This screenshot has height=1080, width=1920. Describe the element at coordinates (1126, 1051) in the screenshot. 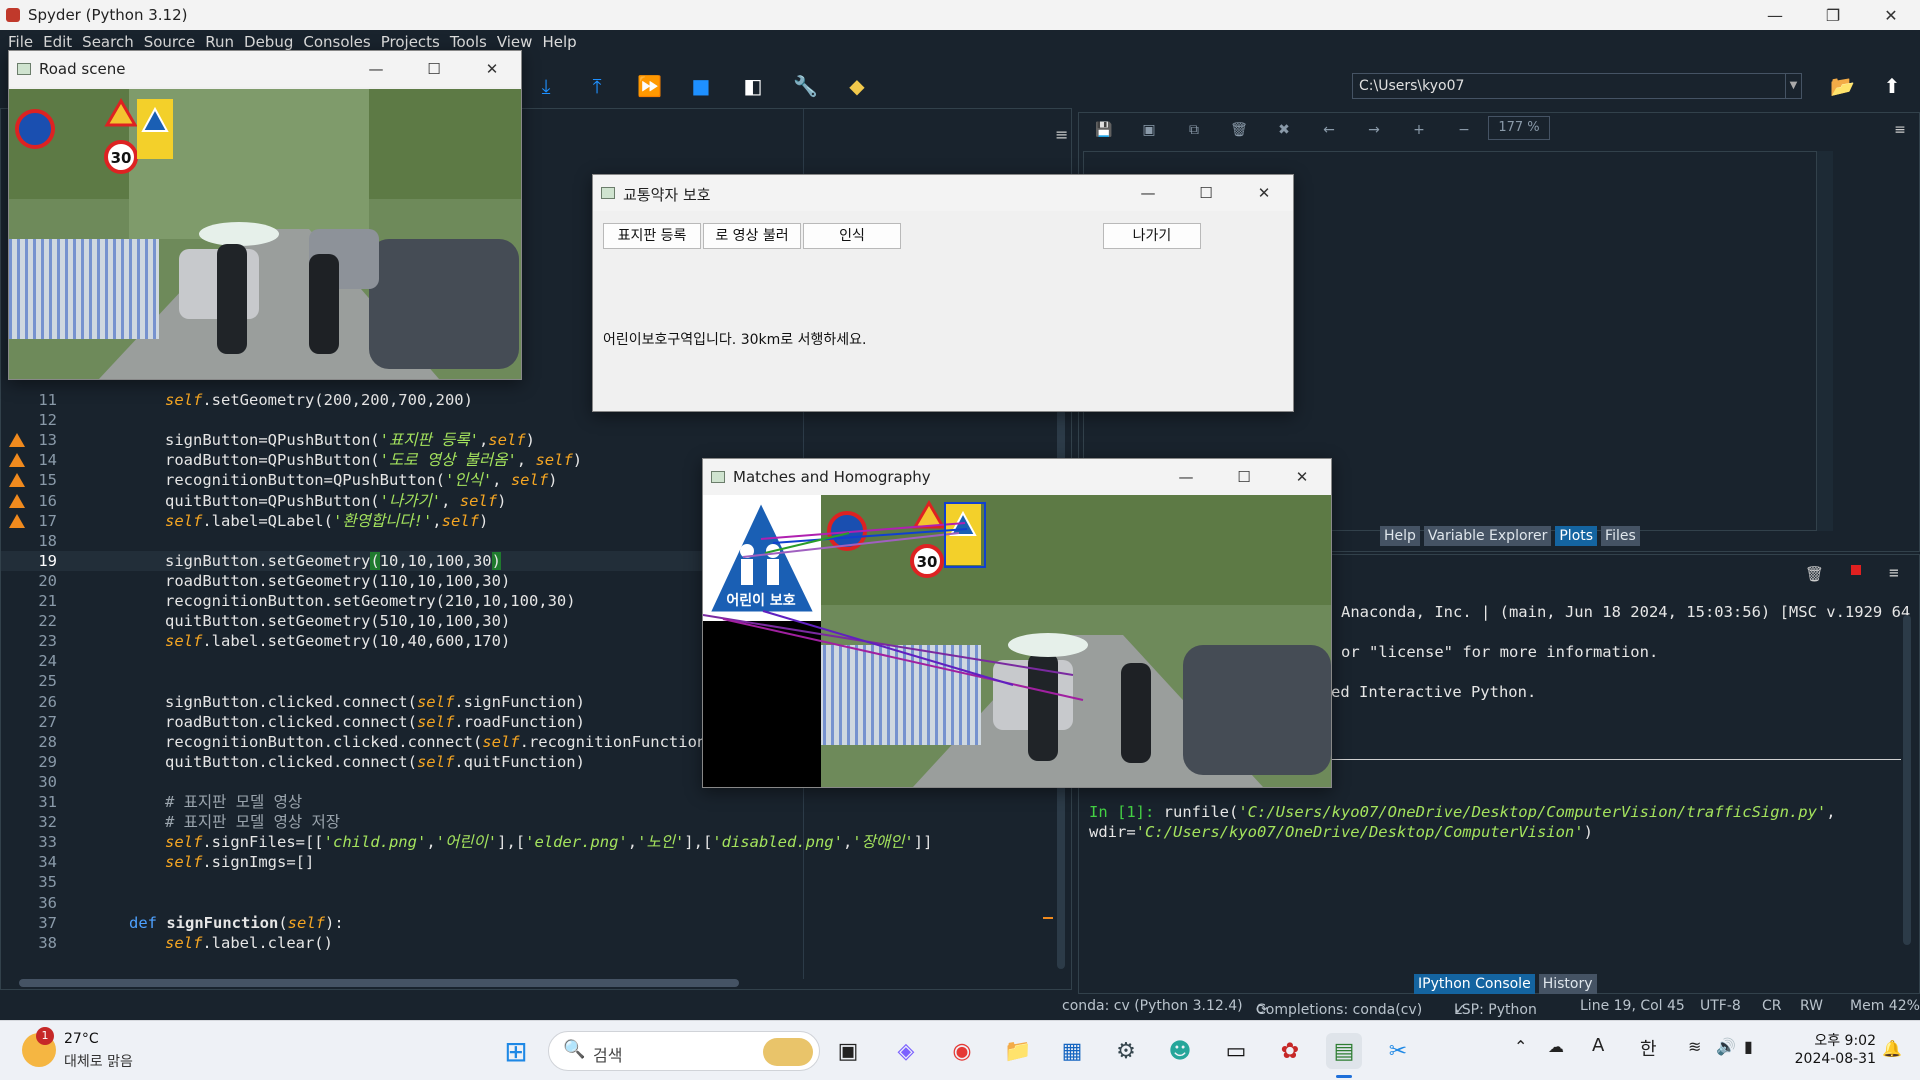

I see `settings-gear-icon: ⚙` at that location.